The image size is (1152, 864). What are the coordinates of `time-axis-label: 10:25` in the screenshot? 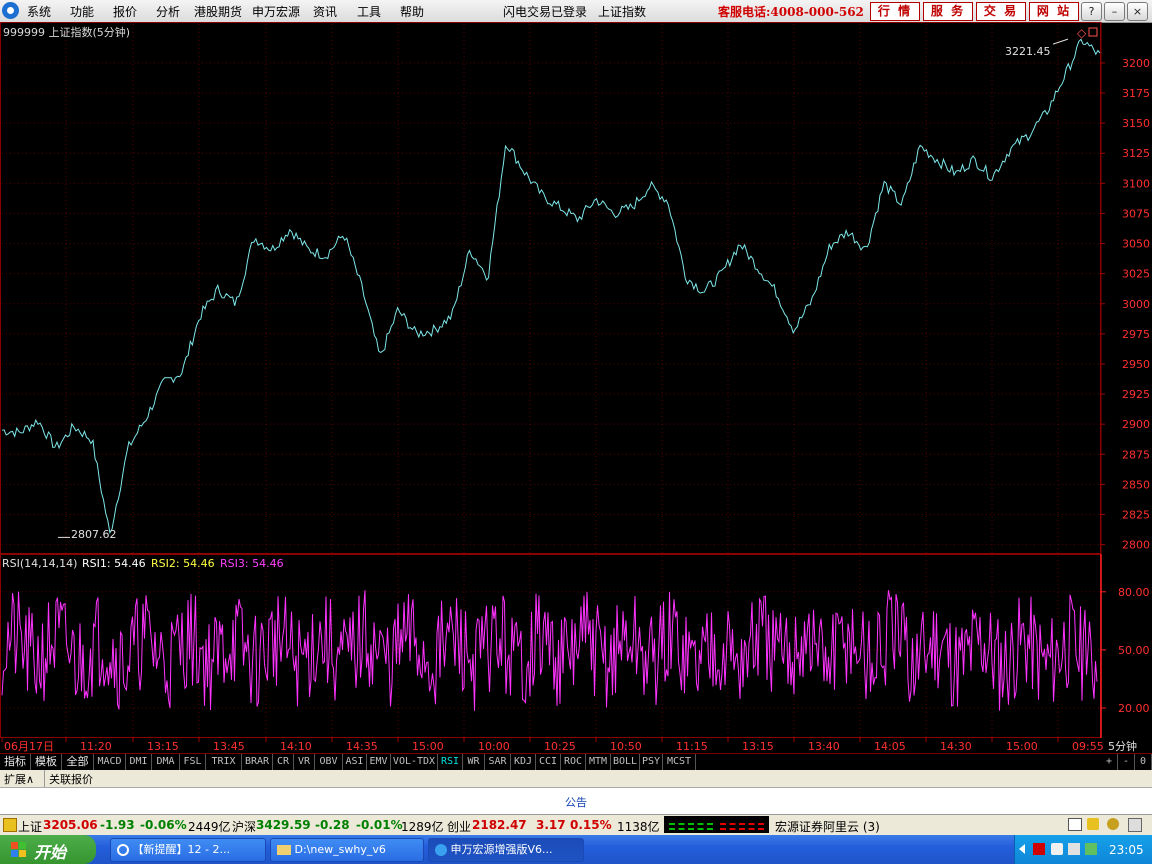 It's located at (560, 746).